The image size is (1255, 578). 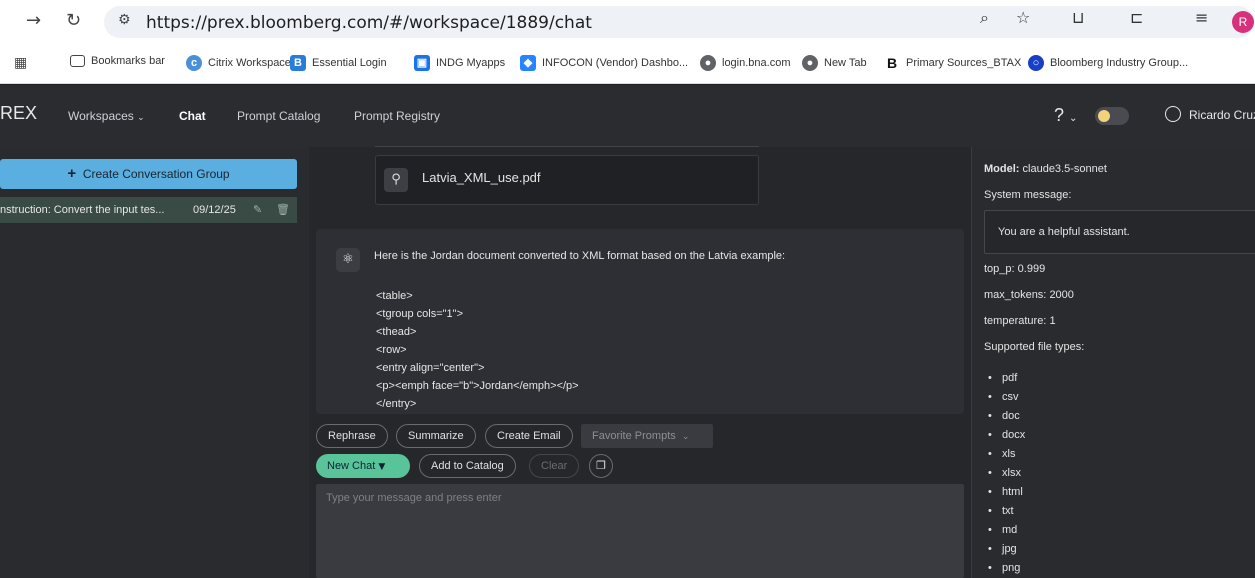 What do you see at coordinates (124, 20) in the screenshot?
I see `site-settings-icon: ⚙` at bounding box center [124, 20].